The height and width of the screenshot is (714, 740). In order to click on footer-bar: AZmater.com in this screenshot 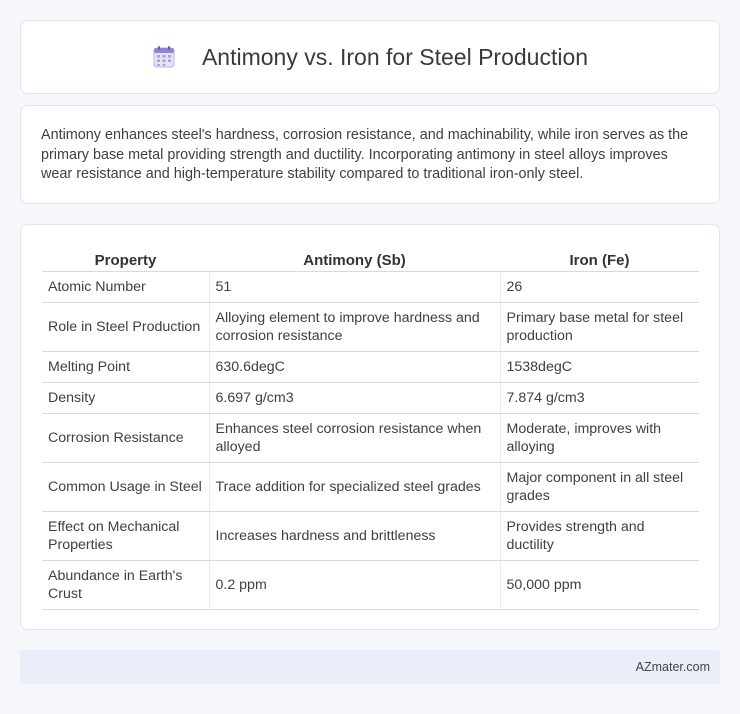, I will do `click(370, 667)`.